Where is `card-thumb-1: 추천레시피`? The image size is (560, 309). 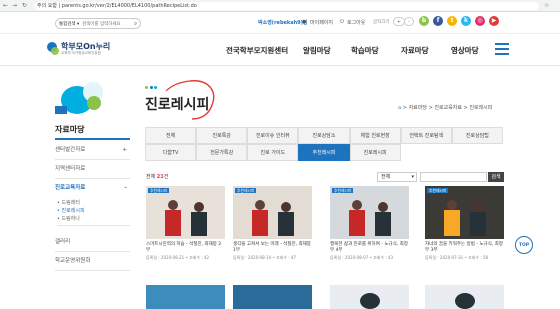 card-thumb-1: 추천레시피 is located at coordinates (185, 212).